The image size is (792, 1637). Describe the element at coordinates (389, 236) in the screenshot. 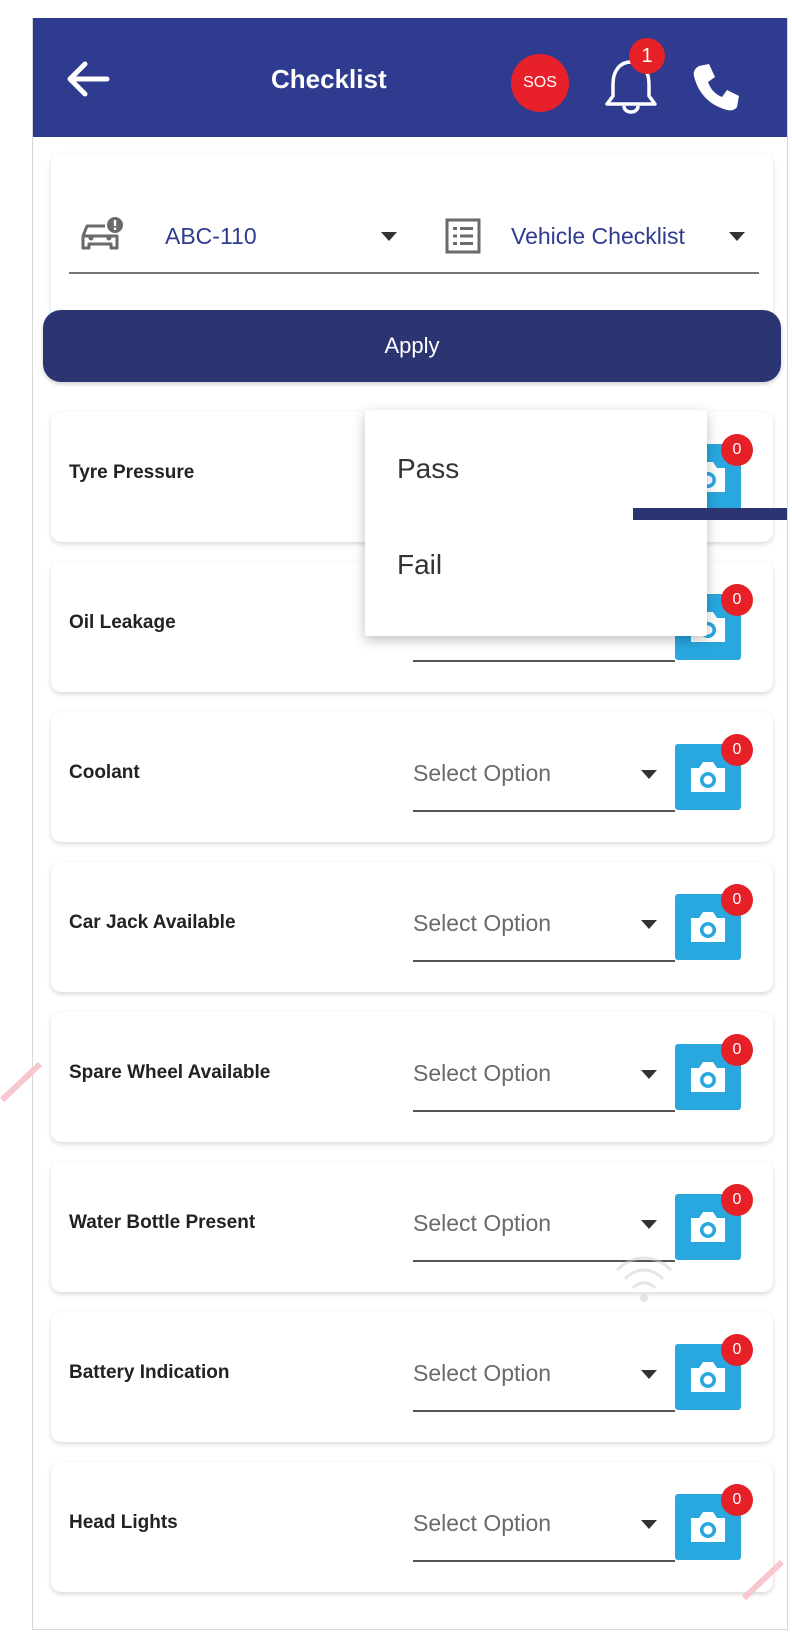

I see `vehicle-dropdown-arrow-icon` at that location.